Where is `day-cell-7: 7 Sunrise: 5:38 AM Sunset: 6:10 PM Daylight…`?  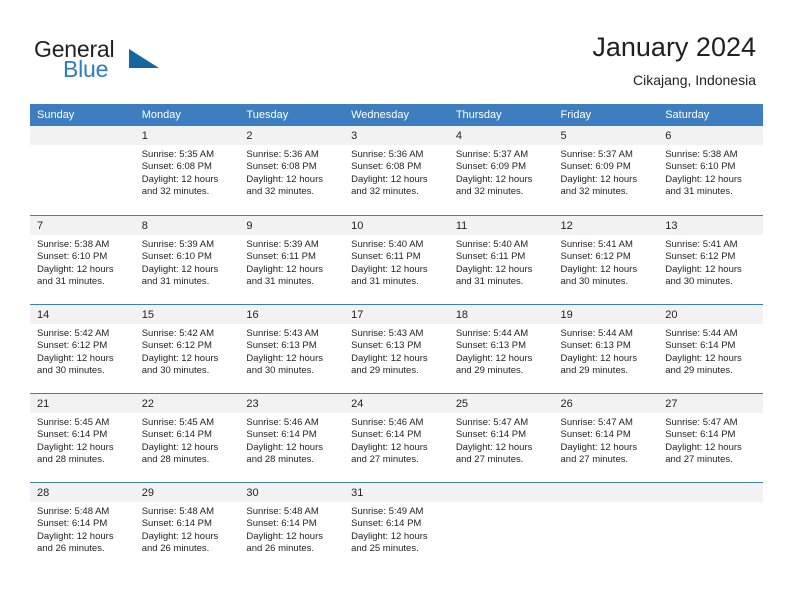 day-cell-7: 7 Sunrise: 5:38 AM Sunset: 6:10 PM Daylight… is located at coordinates (82, 260).